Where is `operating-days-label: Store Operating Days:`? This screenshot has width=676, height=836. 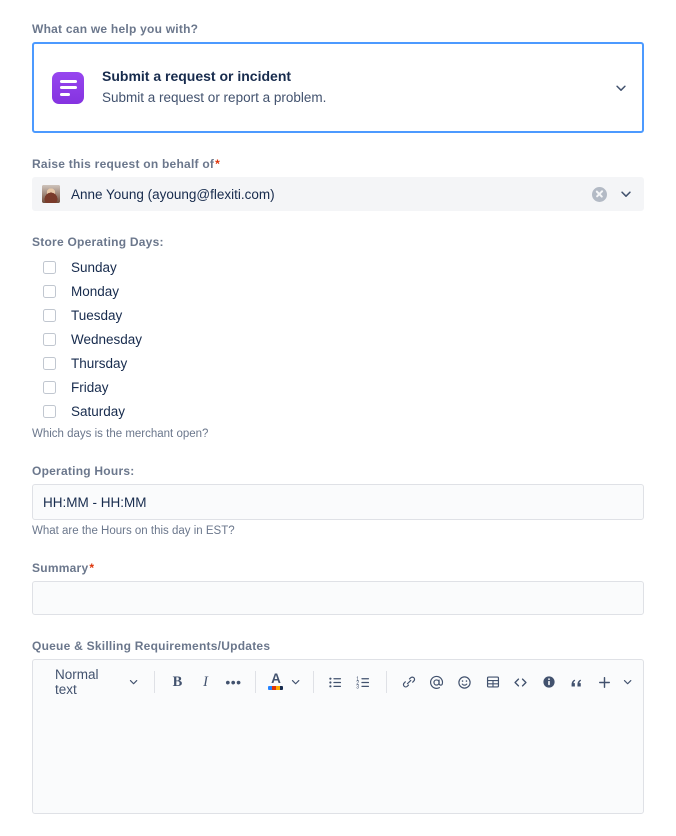 operating-days-label: Store Operating Days: is located at coordinates (98, 242).